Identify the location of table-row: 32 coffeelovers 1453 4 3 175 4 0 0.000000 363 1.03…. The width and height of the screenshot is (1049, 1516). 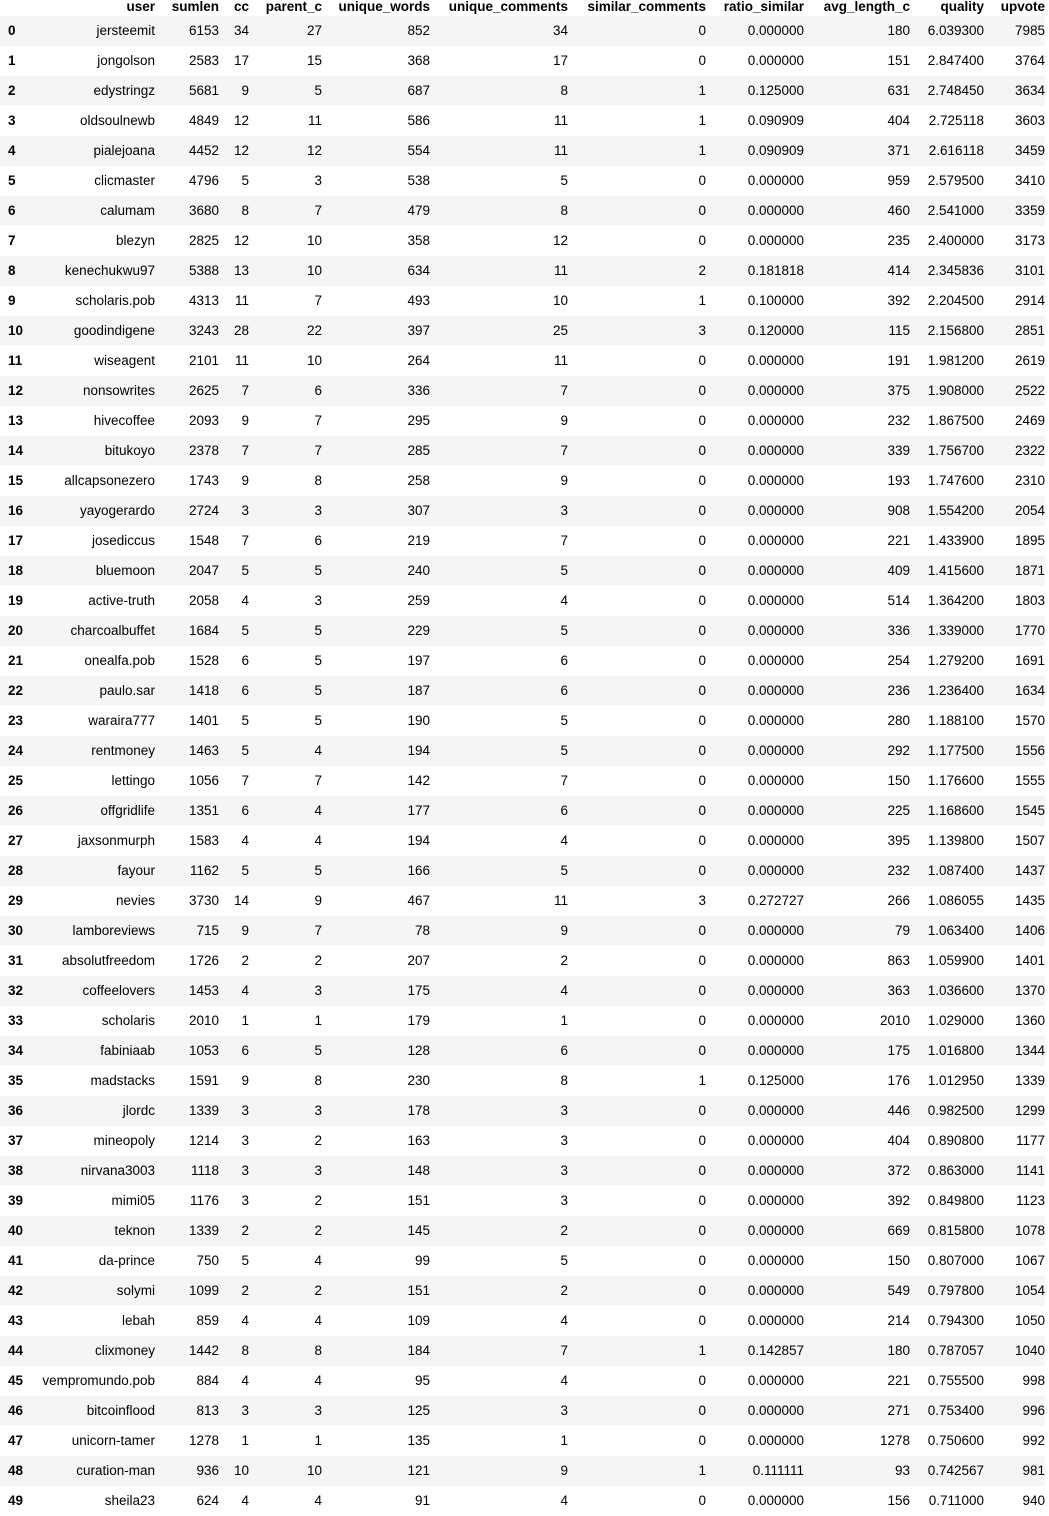
(522, 991).